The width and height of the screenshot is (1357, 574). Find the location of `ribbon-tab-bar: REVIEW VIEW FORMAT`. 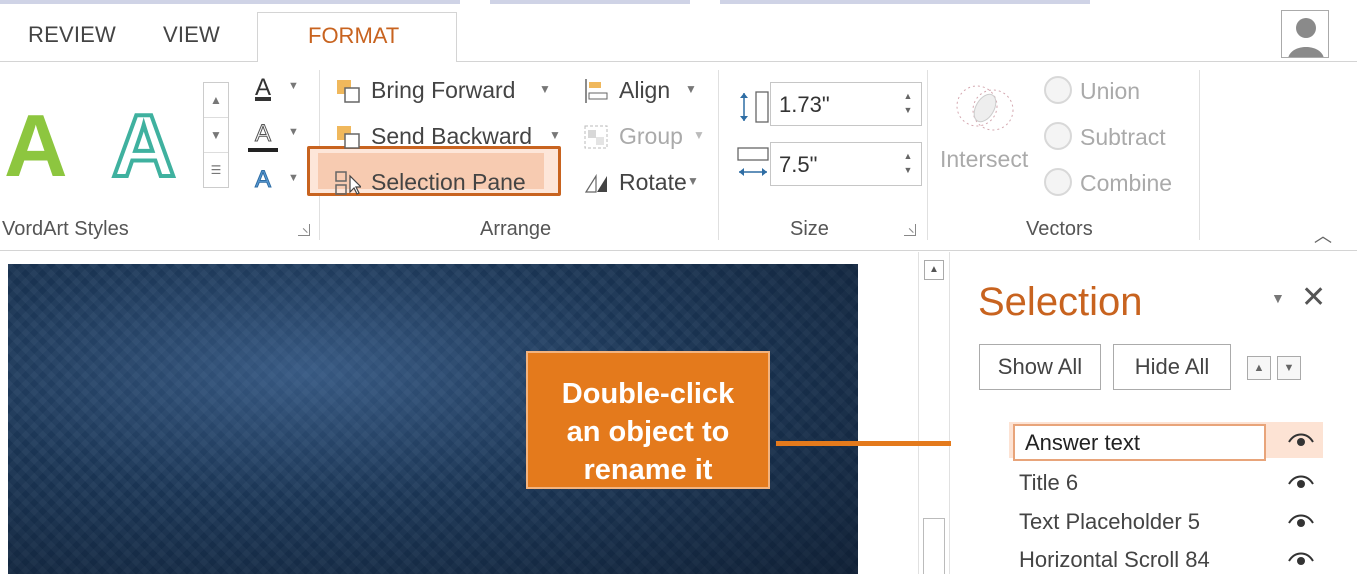

ribbon-tab-bar: REVIEW VIEW FORMAT is located at coordinates (678, 31).